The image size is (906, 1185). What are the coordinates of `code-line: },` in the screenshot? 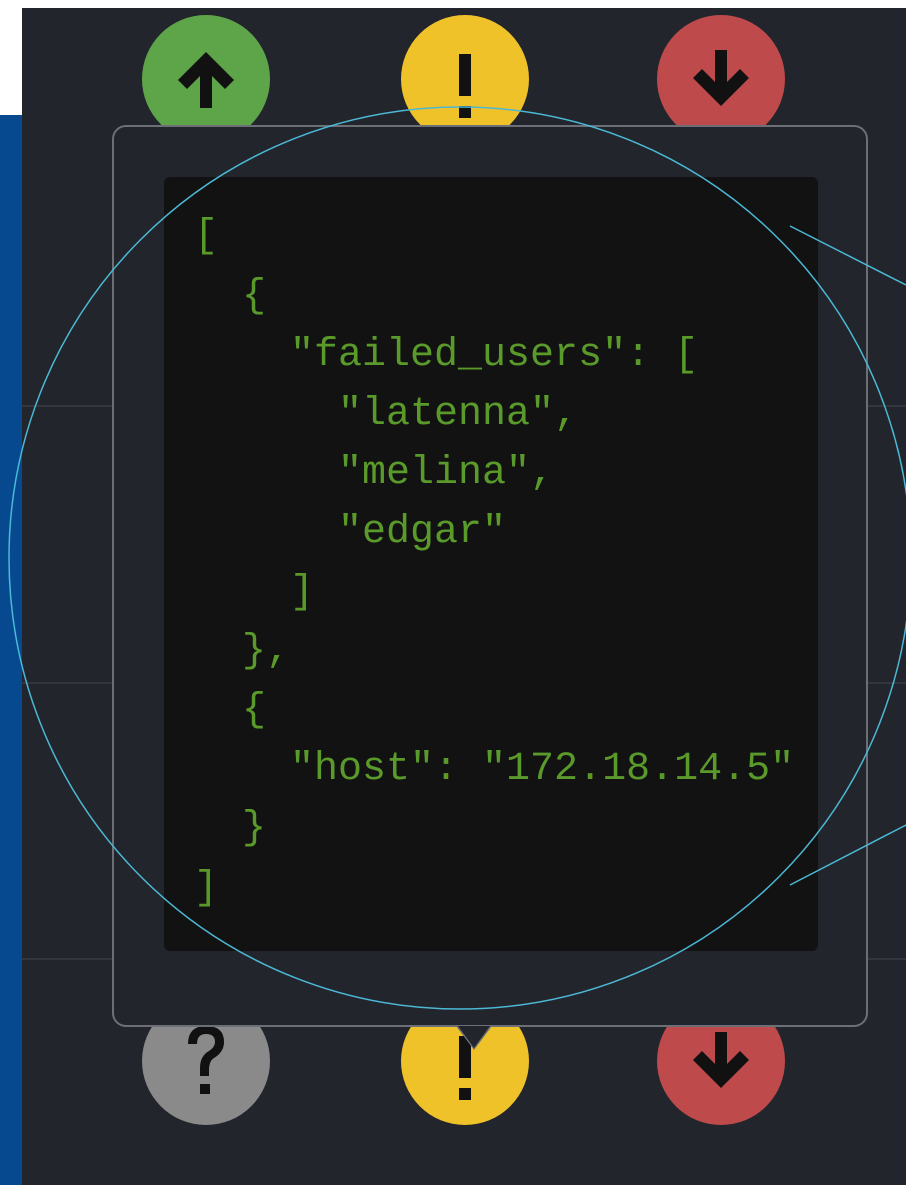 It's located at (242, 651).